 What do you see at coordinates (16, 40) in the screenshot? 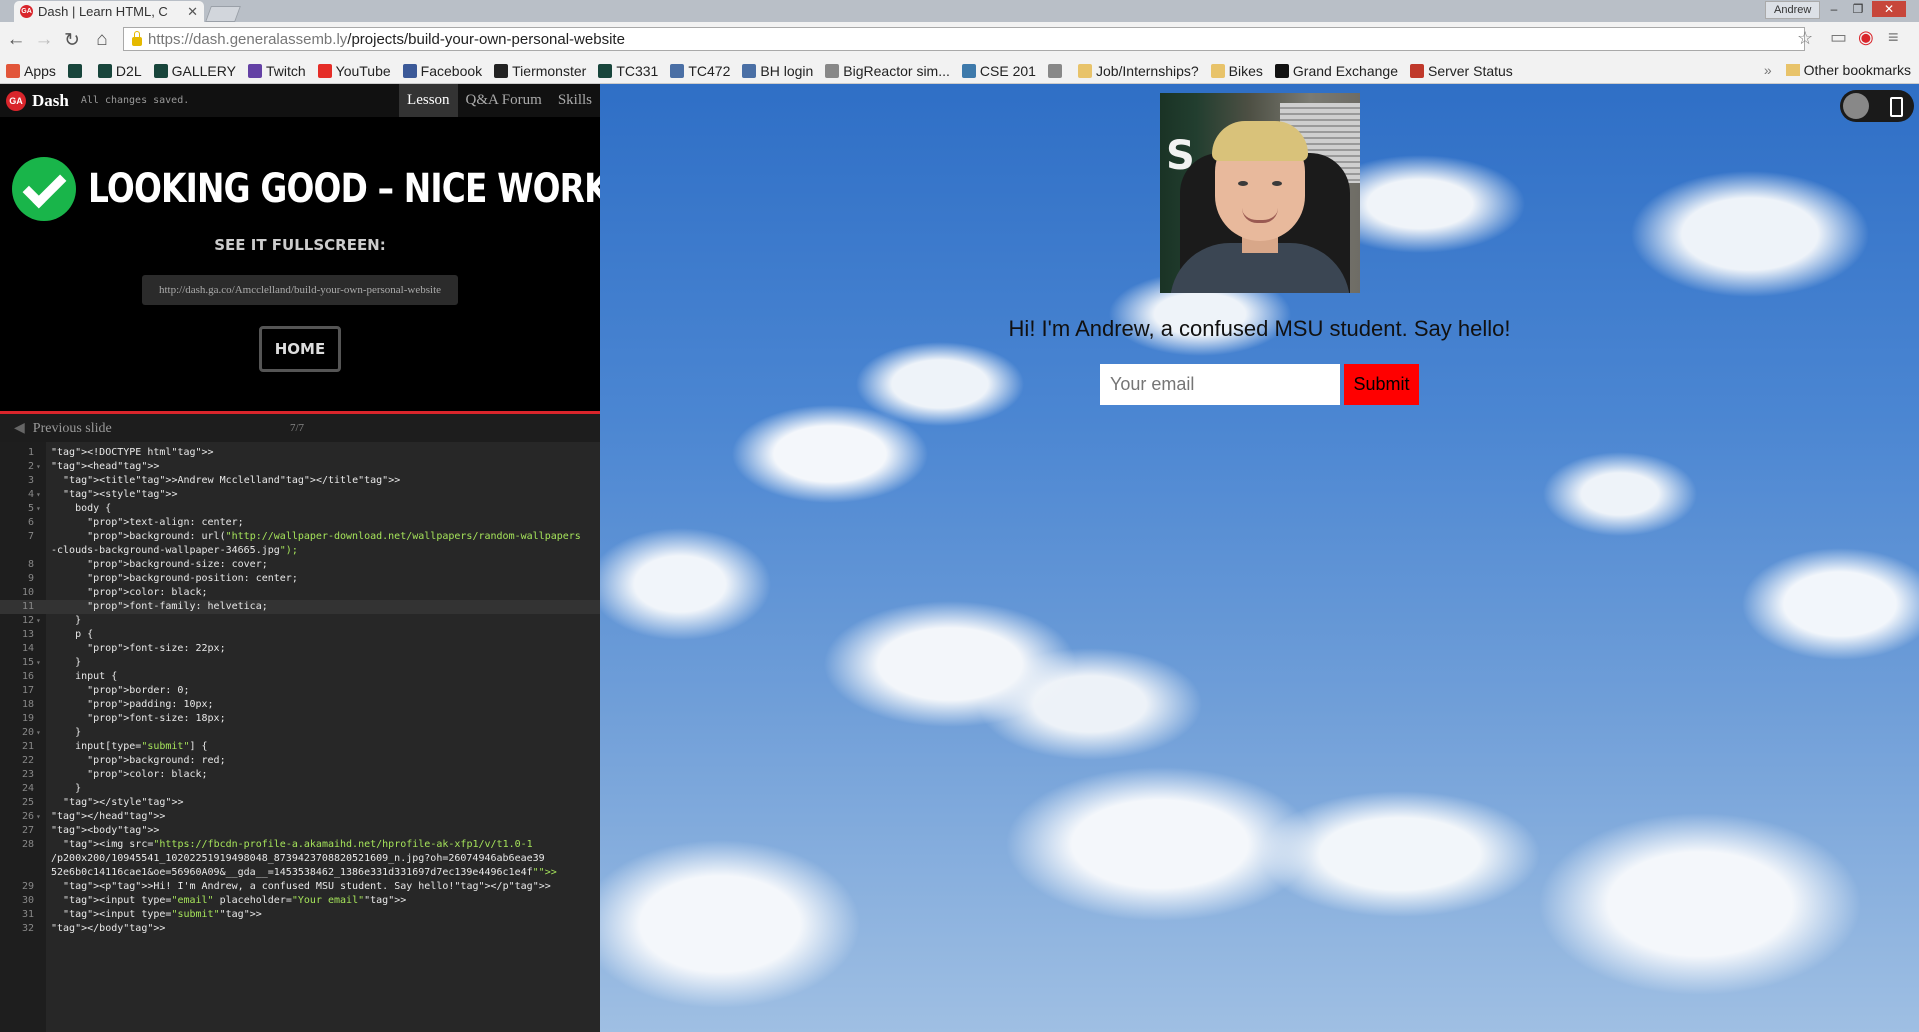
I see `back-arrow-icon: ←` at bounding box center [16, 40].